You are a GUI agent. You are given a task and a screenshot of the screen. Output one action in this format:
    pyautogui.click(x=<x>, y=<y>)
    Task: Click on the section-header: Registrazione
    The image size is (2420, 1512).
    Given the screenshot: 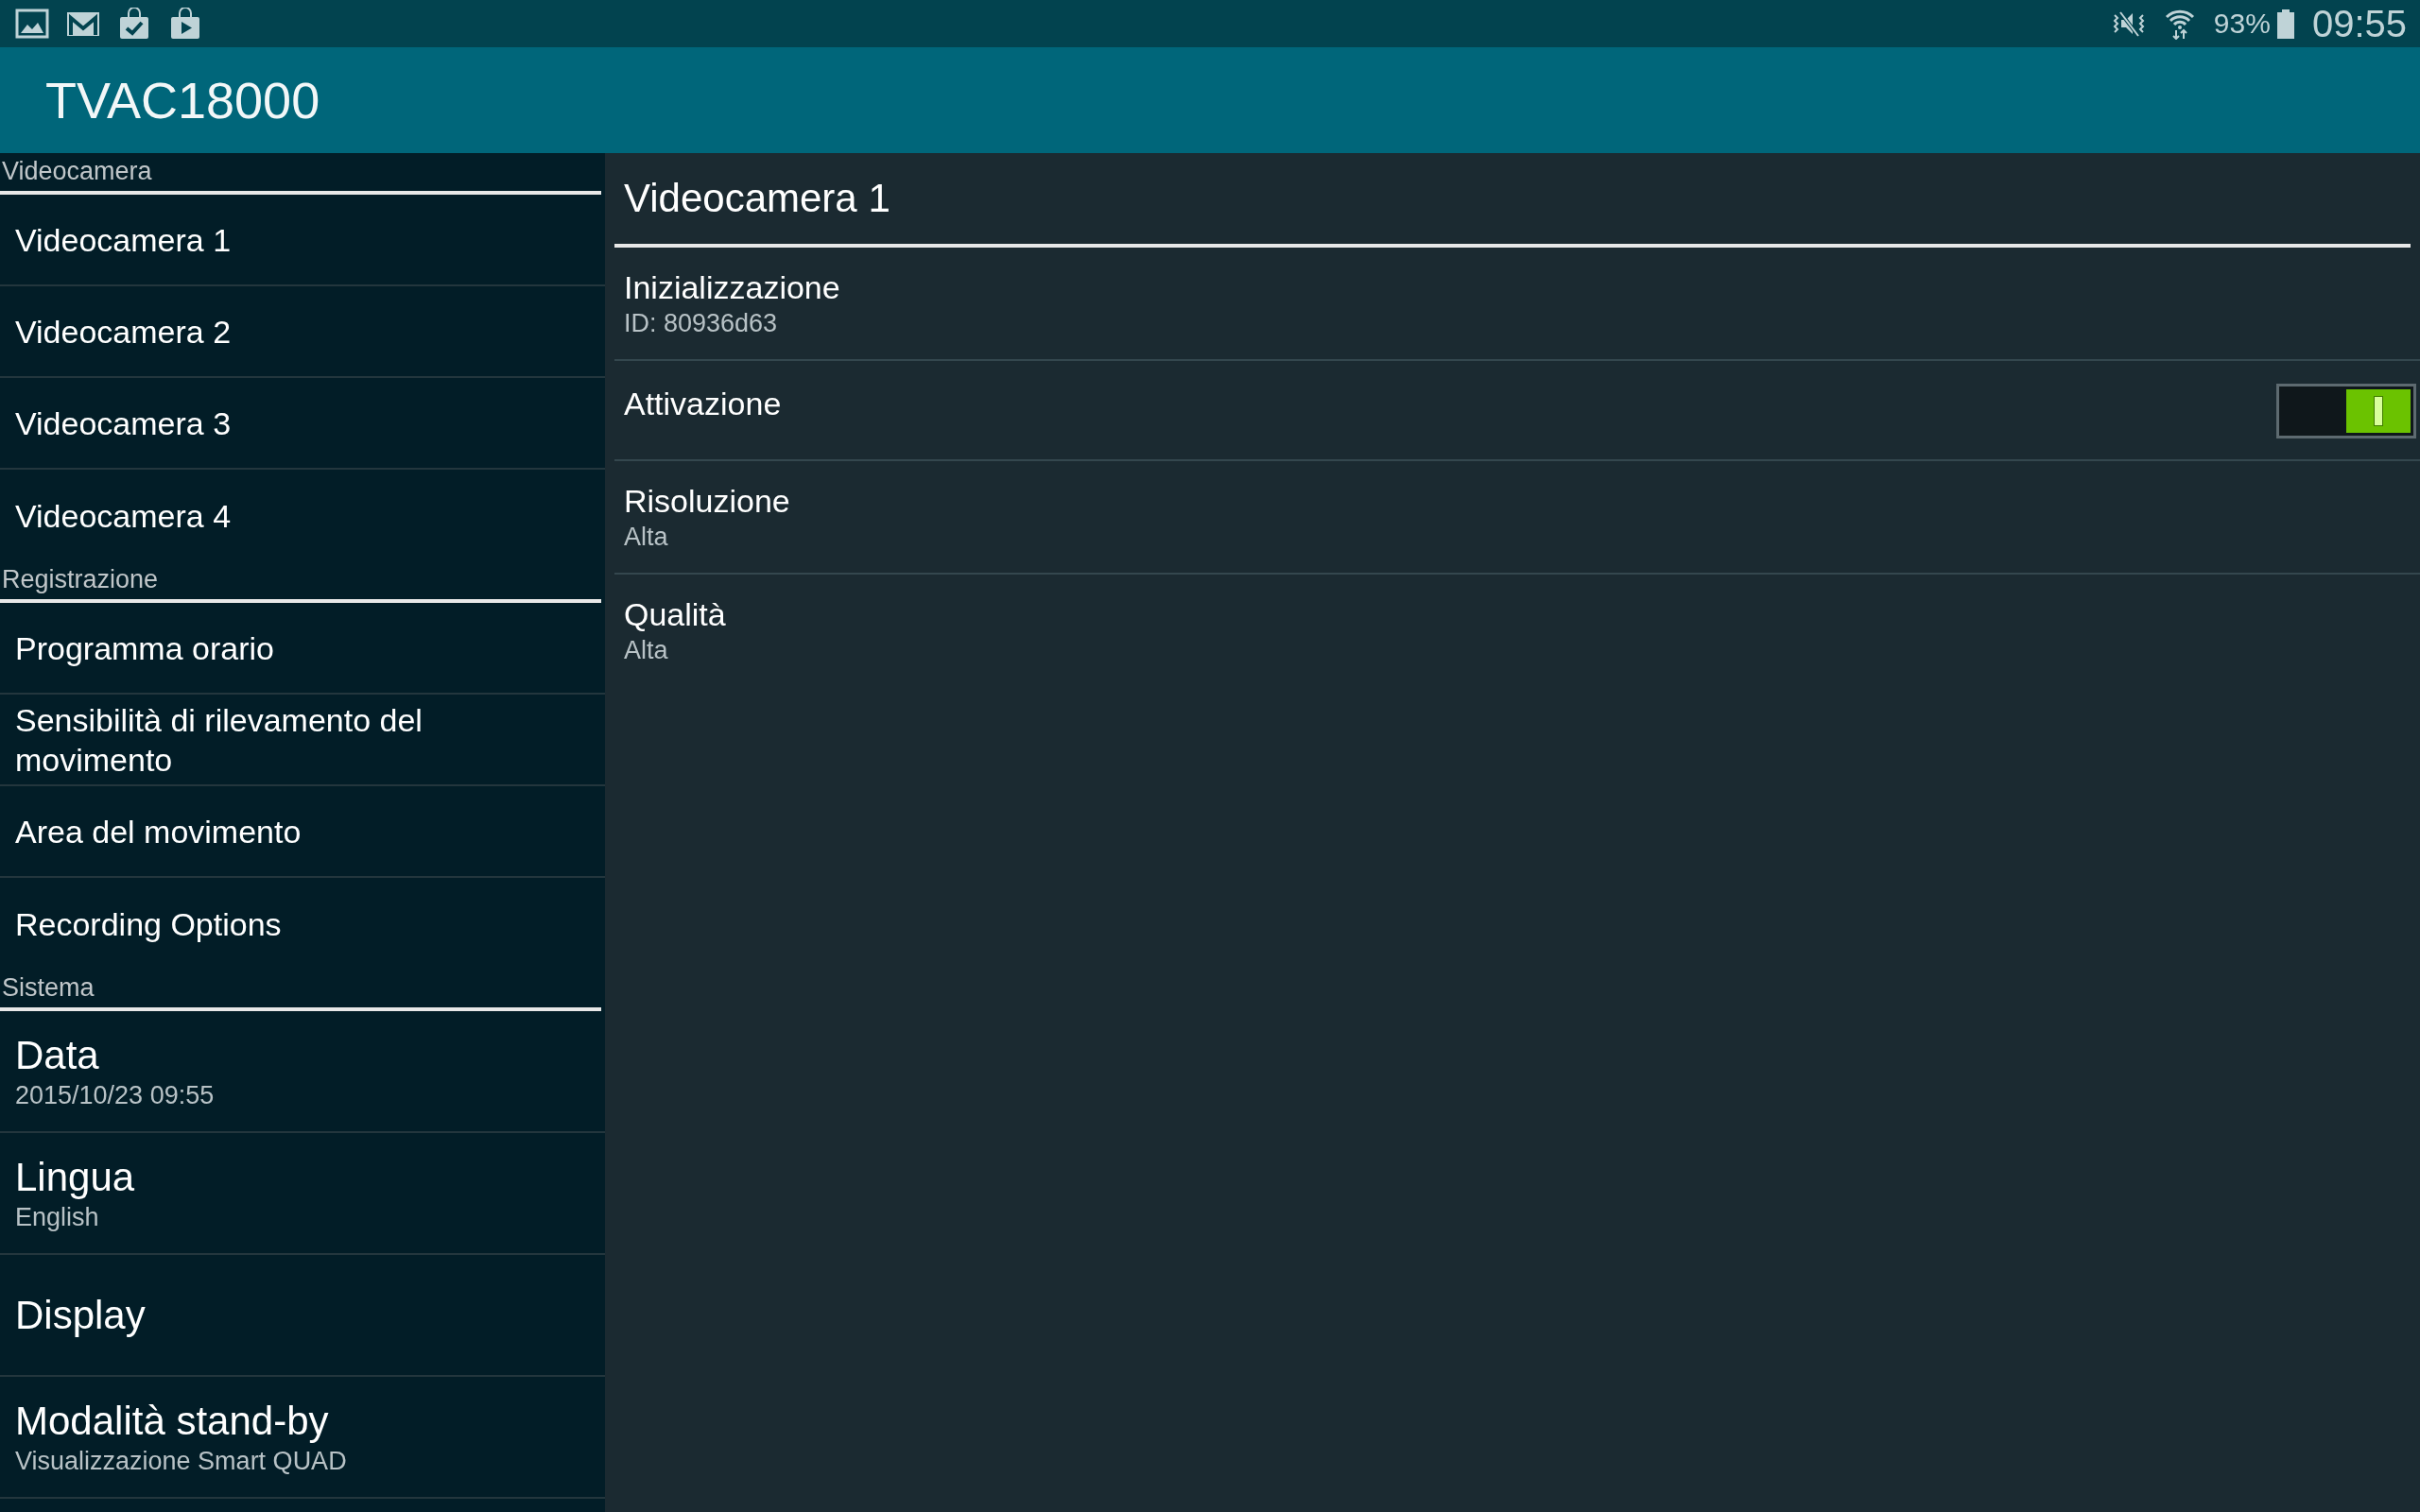 What is the action you would take?
    pyautogui.click(x=300, y=582)
    